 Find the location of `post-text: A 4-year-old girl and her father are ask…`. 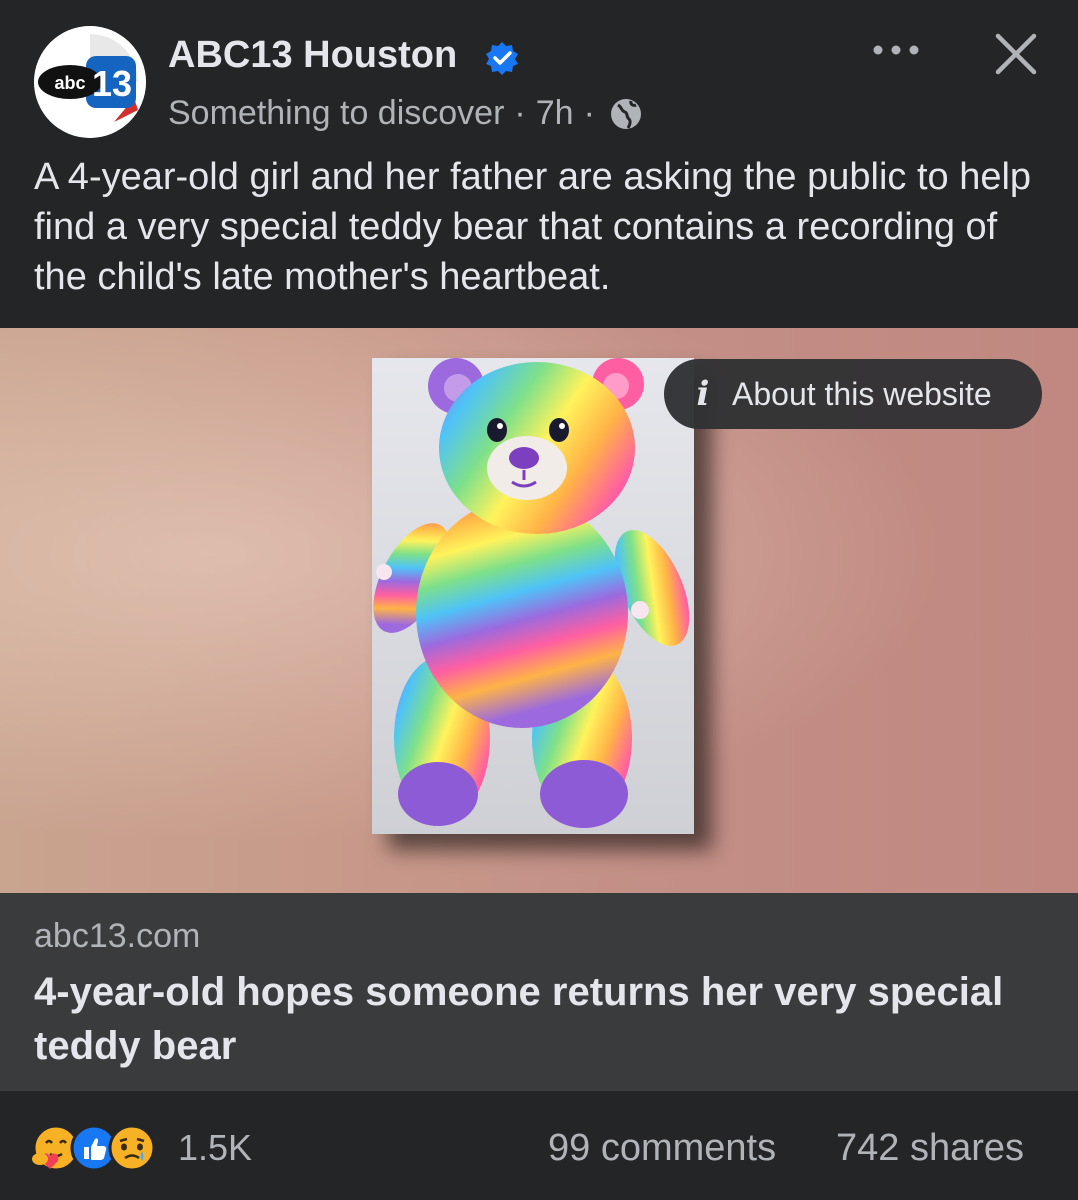

post-text: A 4-year-old girl and her father are ask… is located at coordinates (533, 227).